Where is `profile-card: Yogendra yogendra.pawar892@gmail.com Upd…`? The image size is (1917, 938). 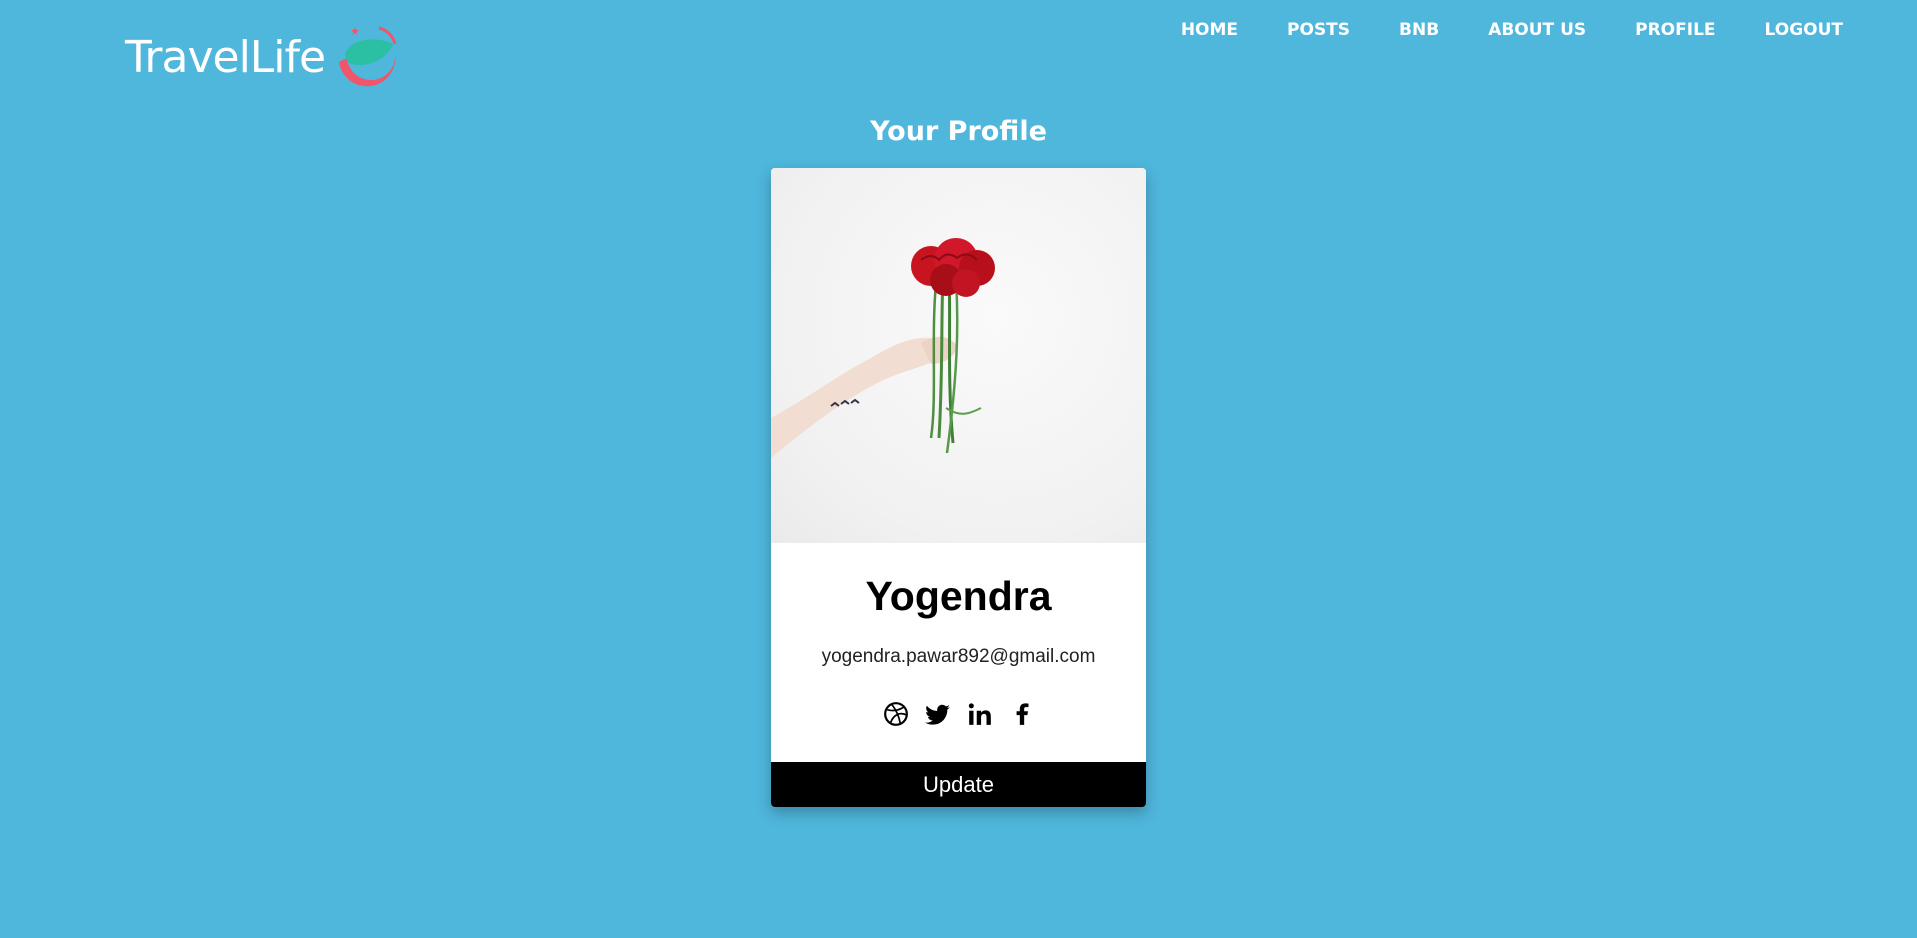
profile-card: Yogendra yogendra.pawar892@gmail.com Upd… is located at coordinates (958, 487).